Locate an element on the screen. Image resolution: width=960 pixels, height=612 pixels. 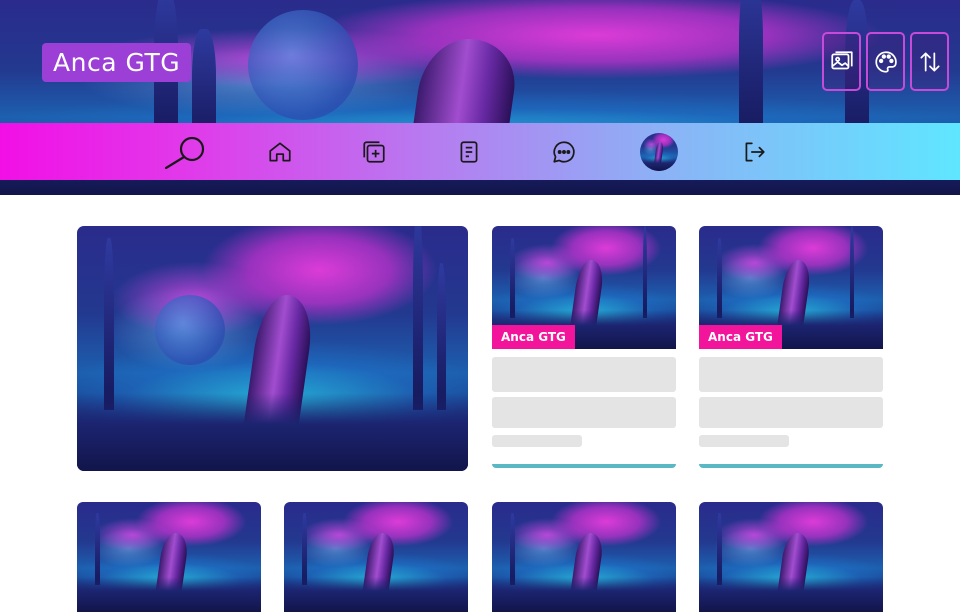
nav-home is located at coordinates (280, 151).